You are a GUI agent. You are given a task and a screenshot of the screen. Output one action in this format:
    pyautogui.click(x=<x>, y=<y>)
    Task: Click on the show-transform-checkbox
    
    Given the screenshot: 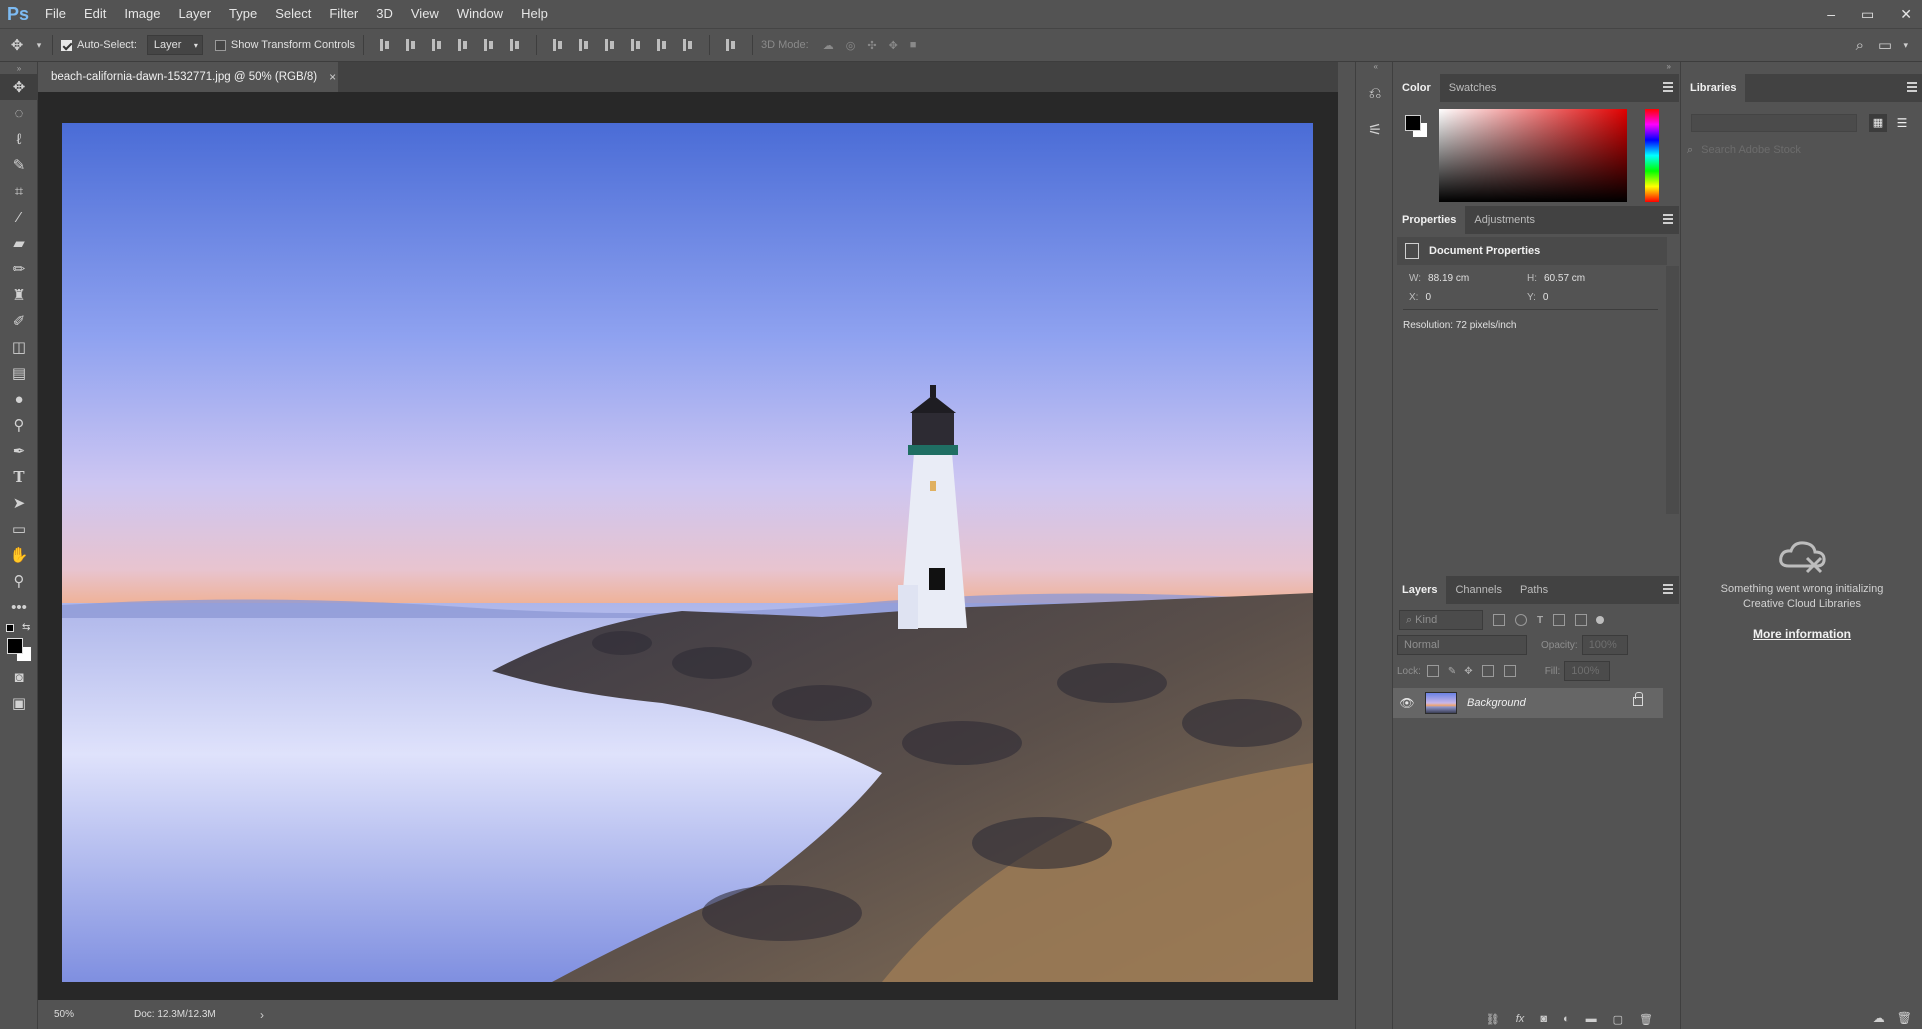 What is the action you would take?
    pyautogui.click(x=220, y=45)
    